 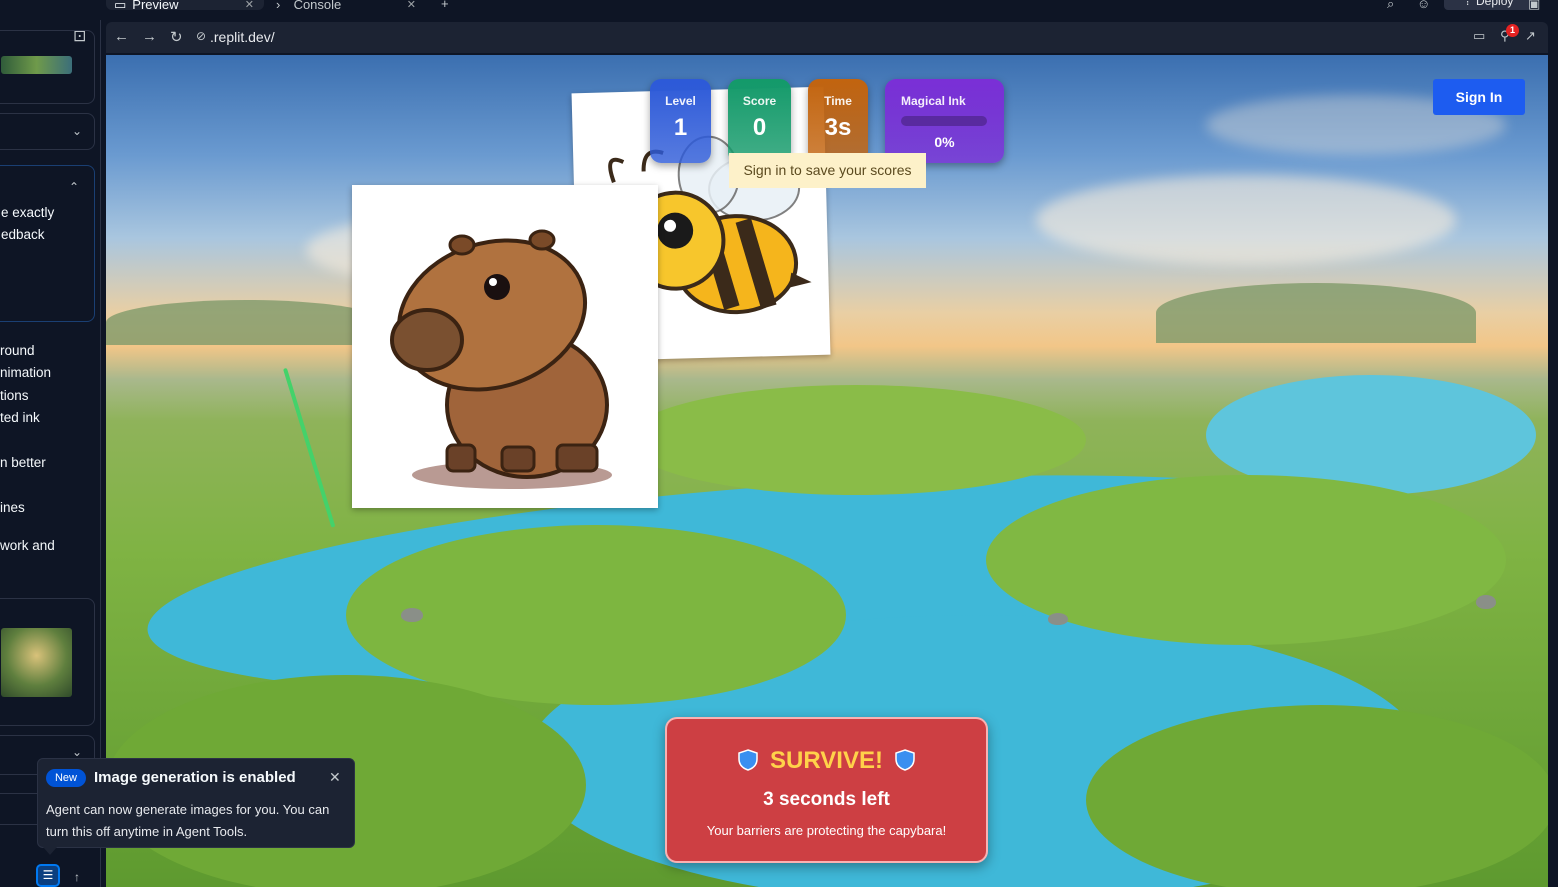 I want to click on tab-label: Console, so click(x=317, y=5).